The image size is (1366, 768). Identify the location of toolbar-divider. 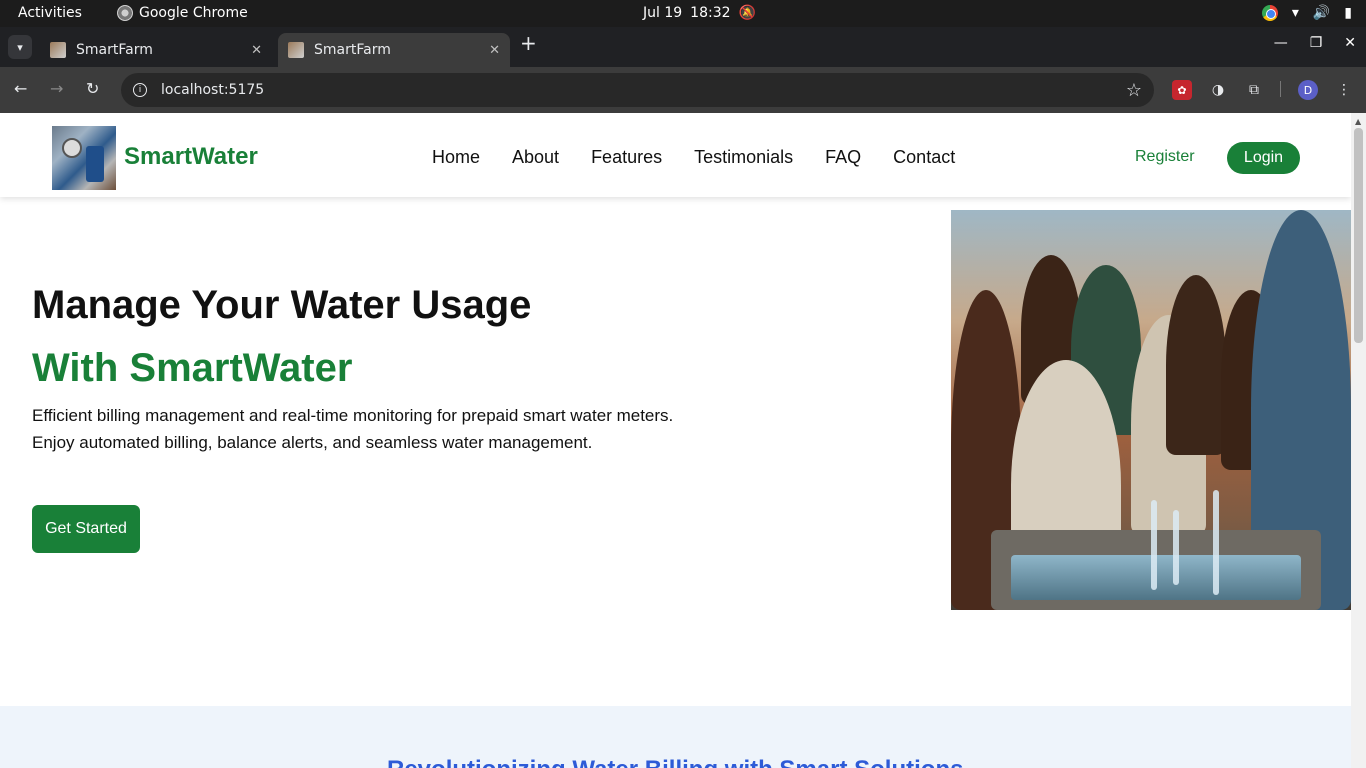
(1280, 89).